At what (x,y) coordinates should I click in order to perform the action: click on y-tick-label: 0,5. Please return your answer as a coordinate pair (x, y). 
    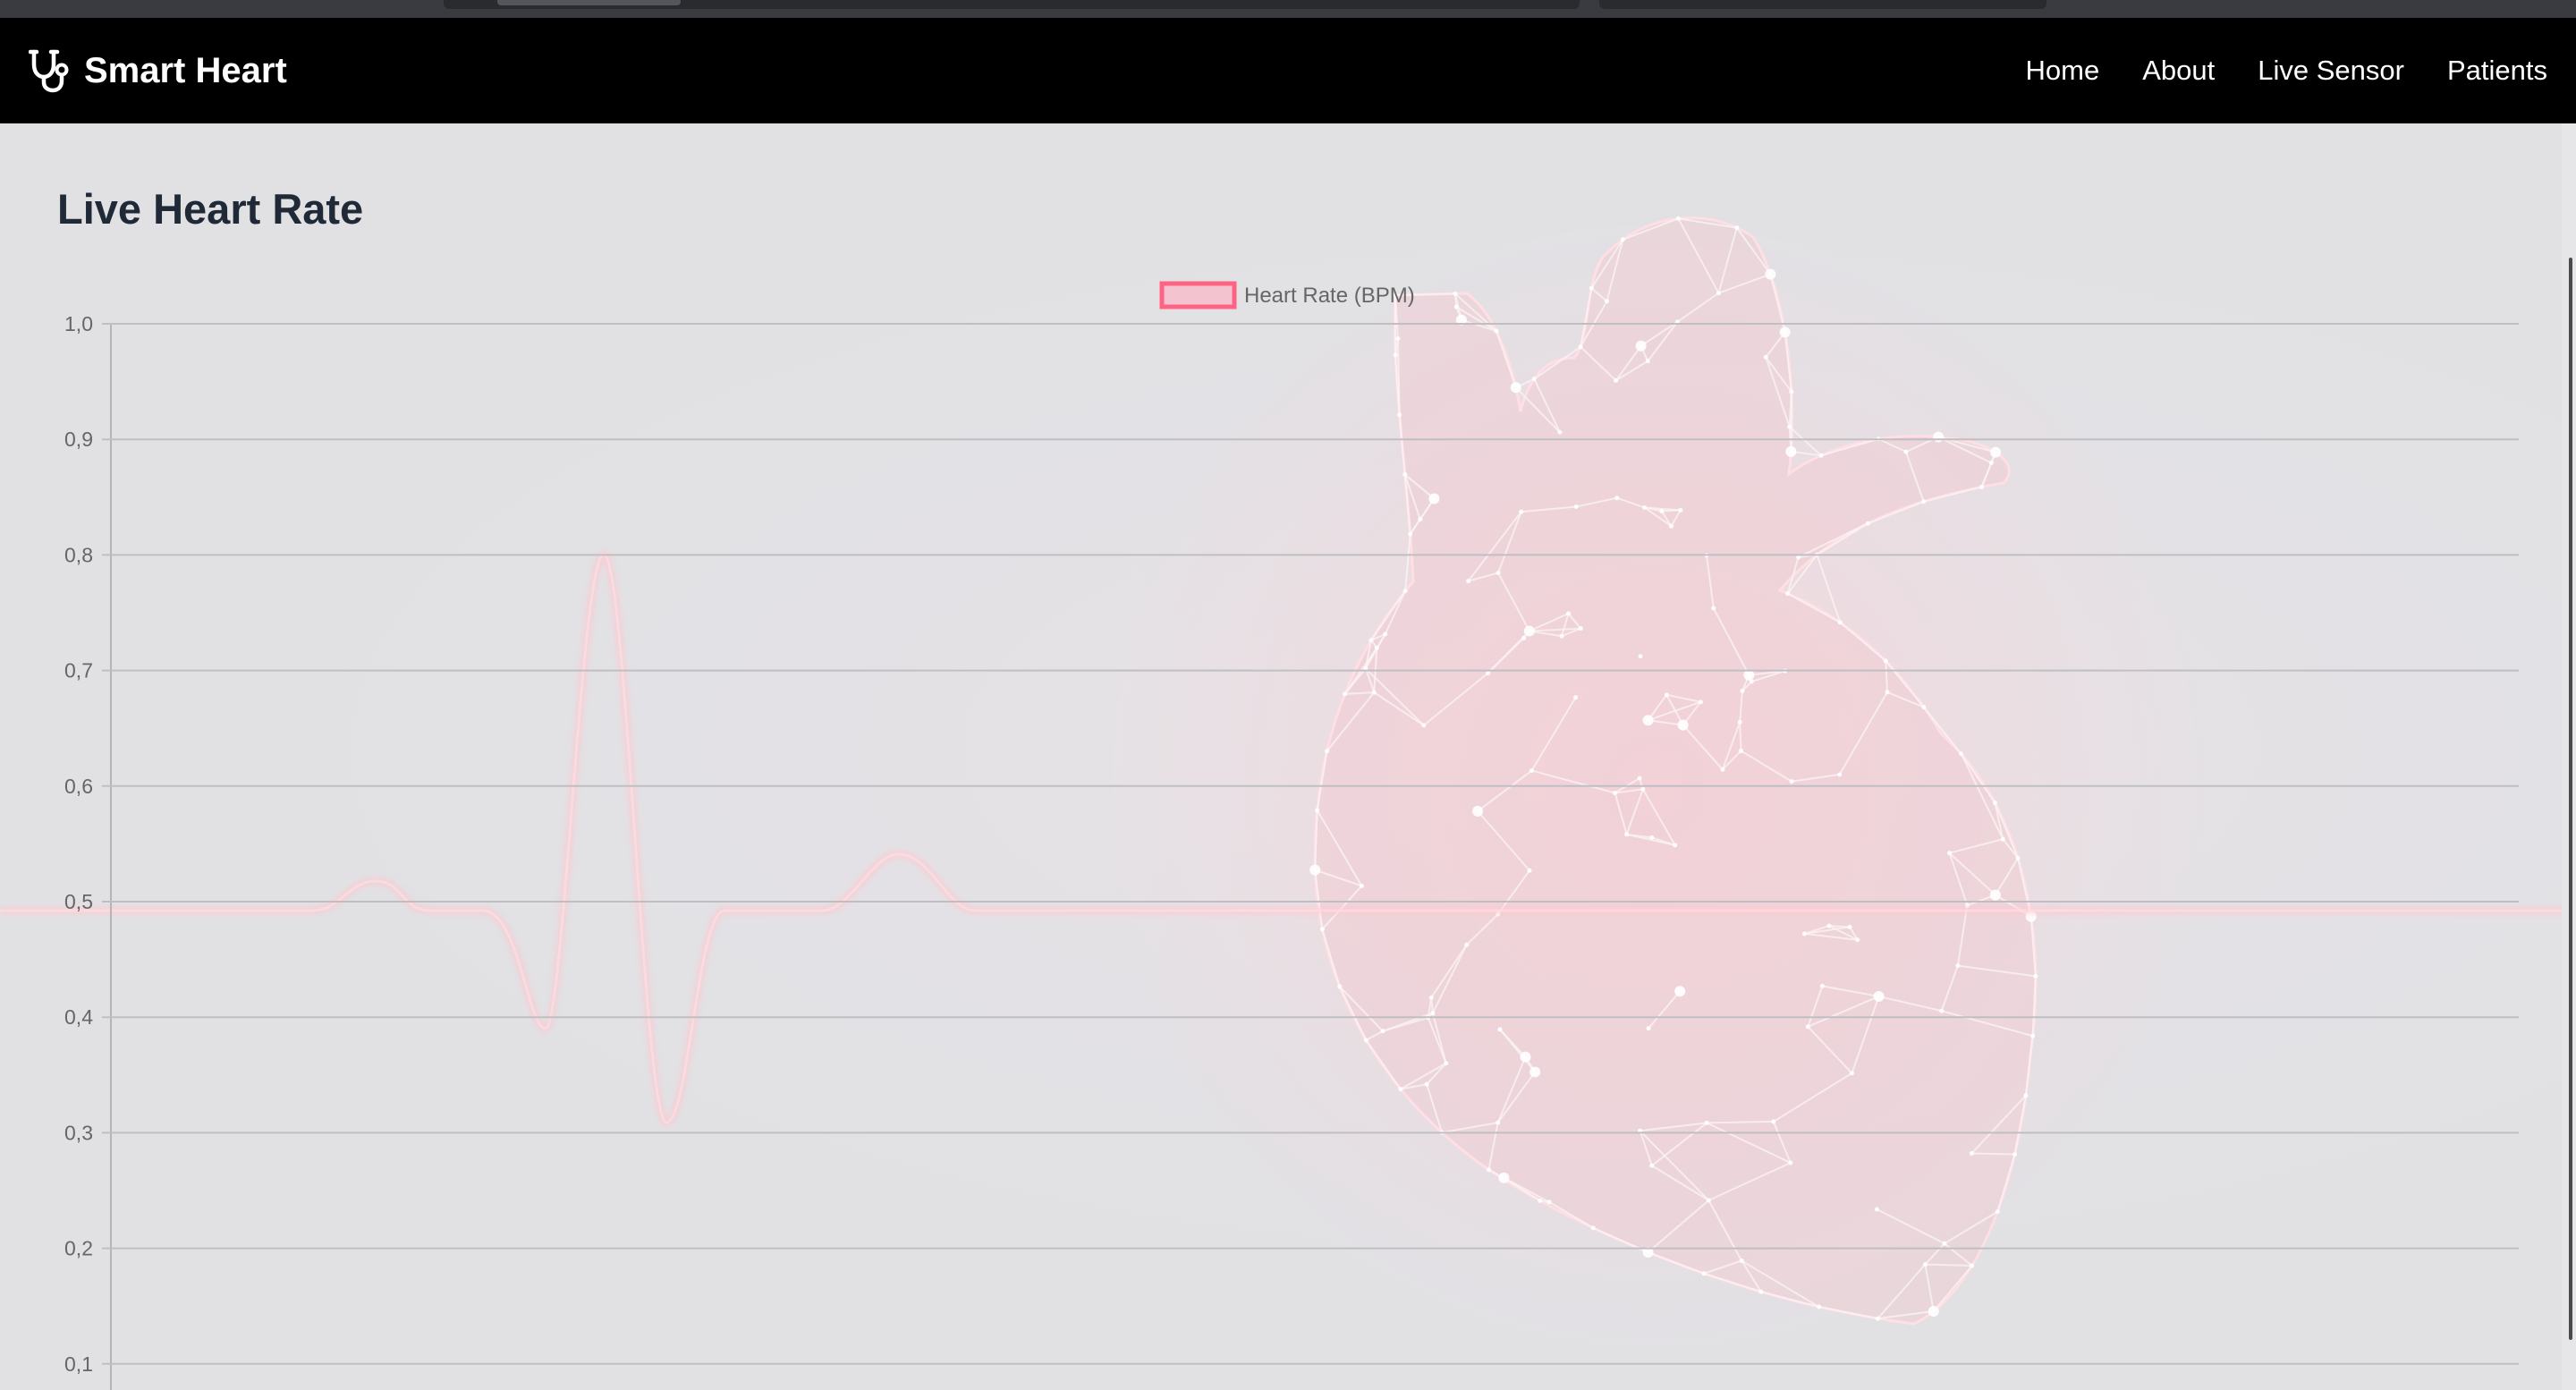
    Looking at the image, I should click on (78, 901).